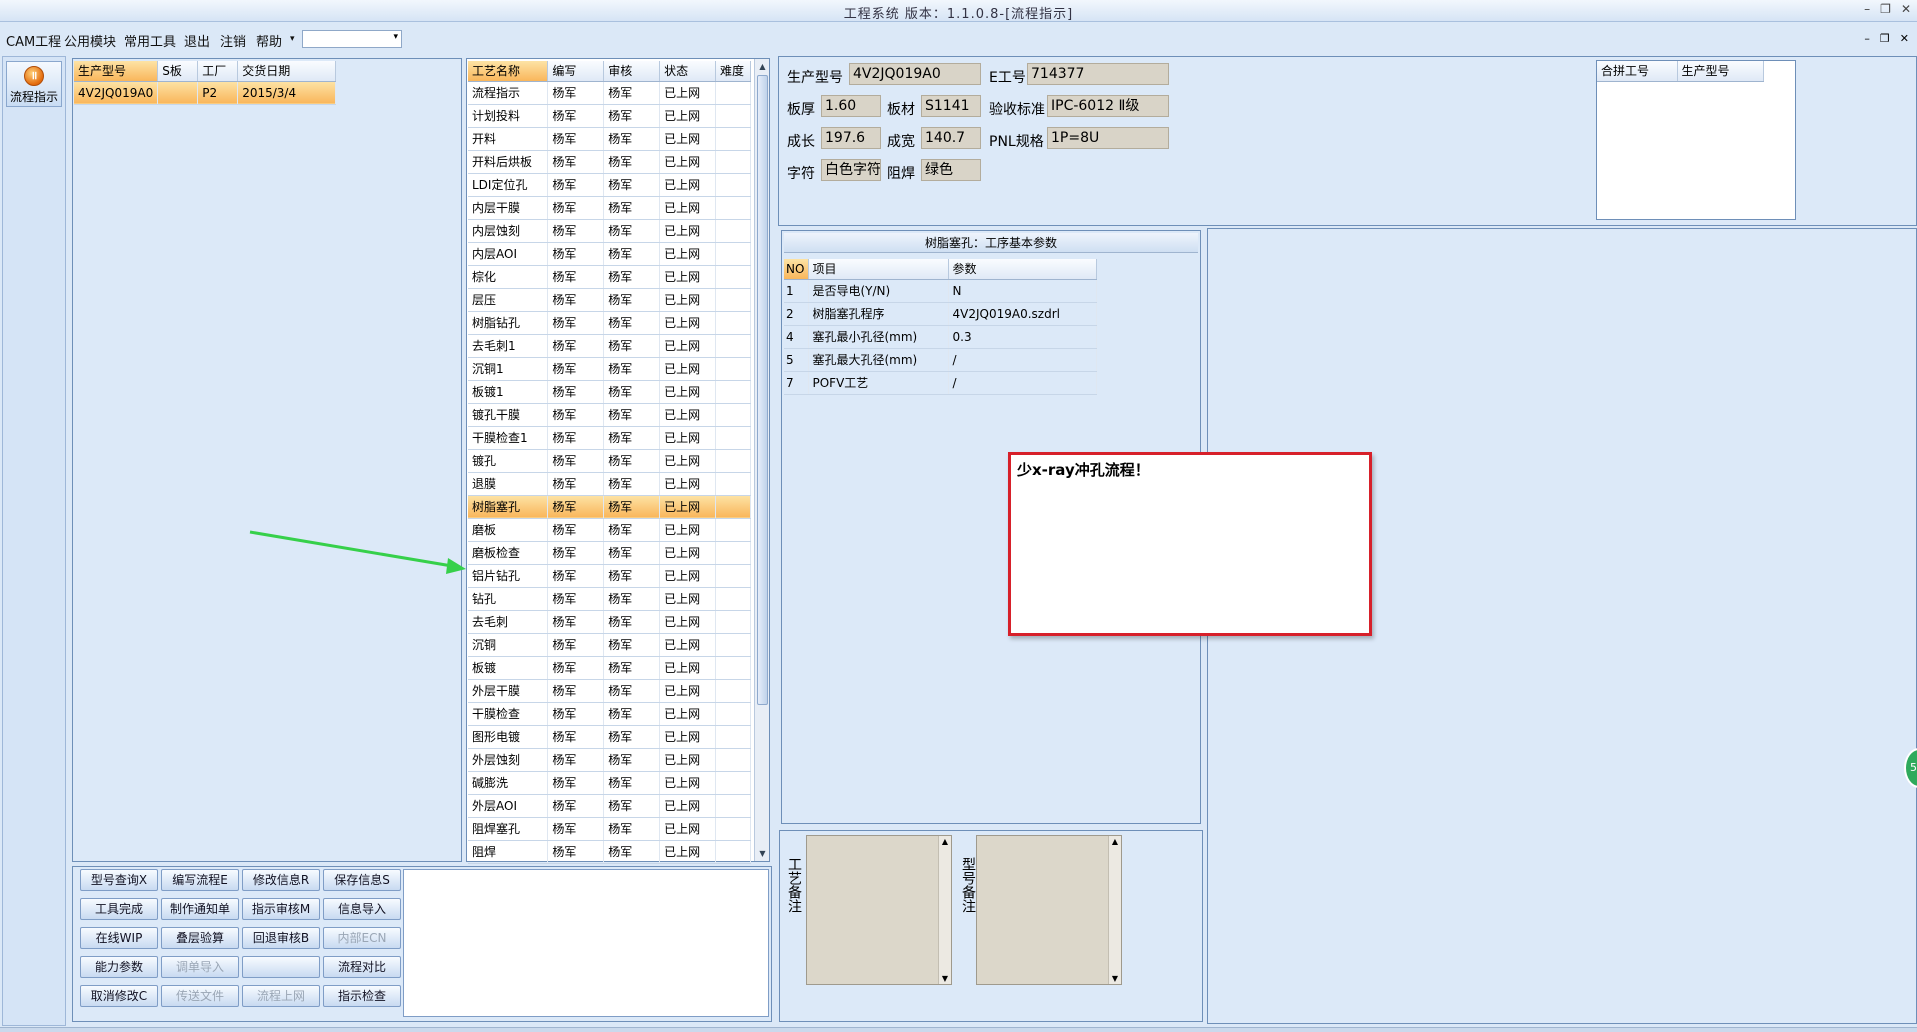 This screenshot has height=1032, width=1917. I want to click on table-row: 干膜检查 杨军 杨军 已上网, so click(610, 714).